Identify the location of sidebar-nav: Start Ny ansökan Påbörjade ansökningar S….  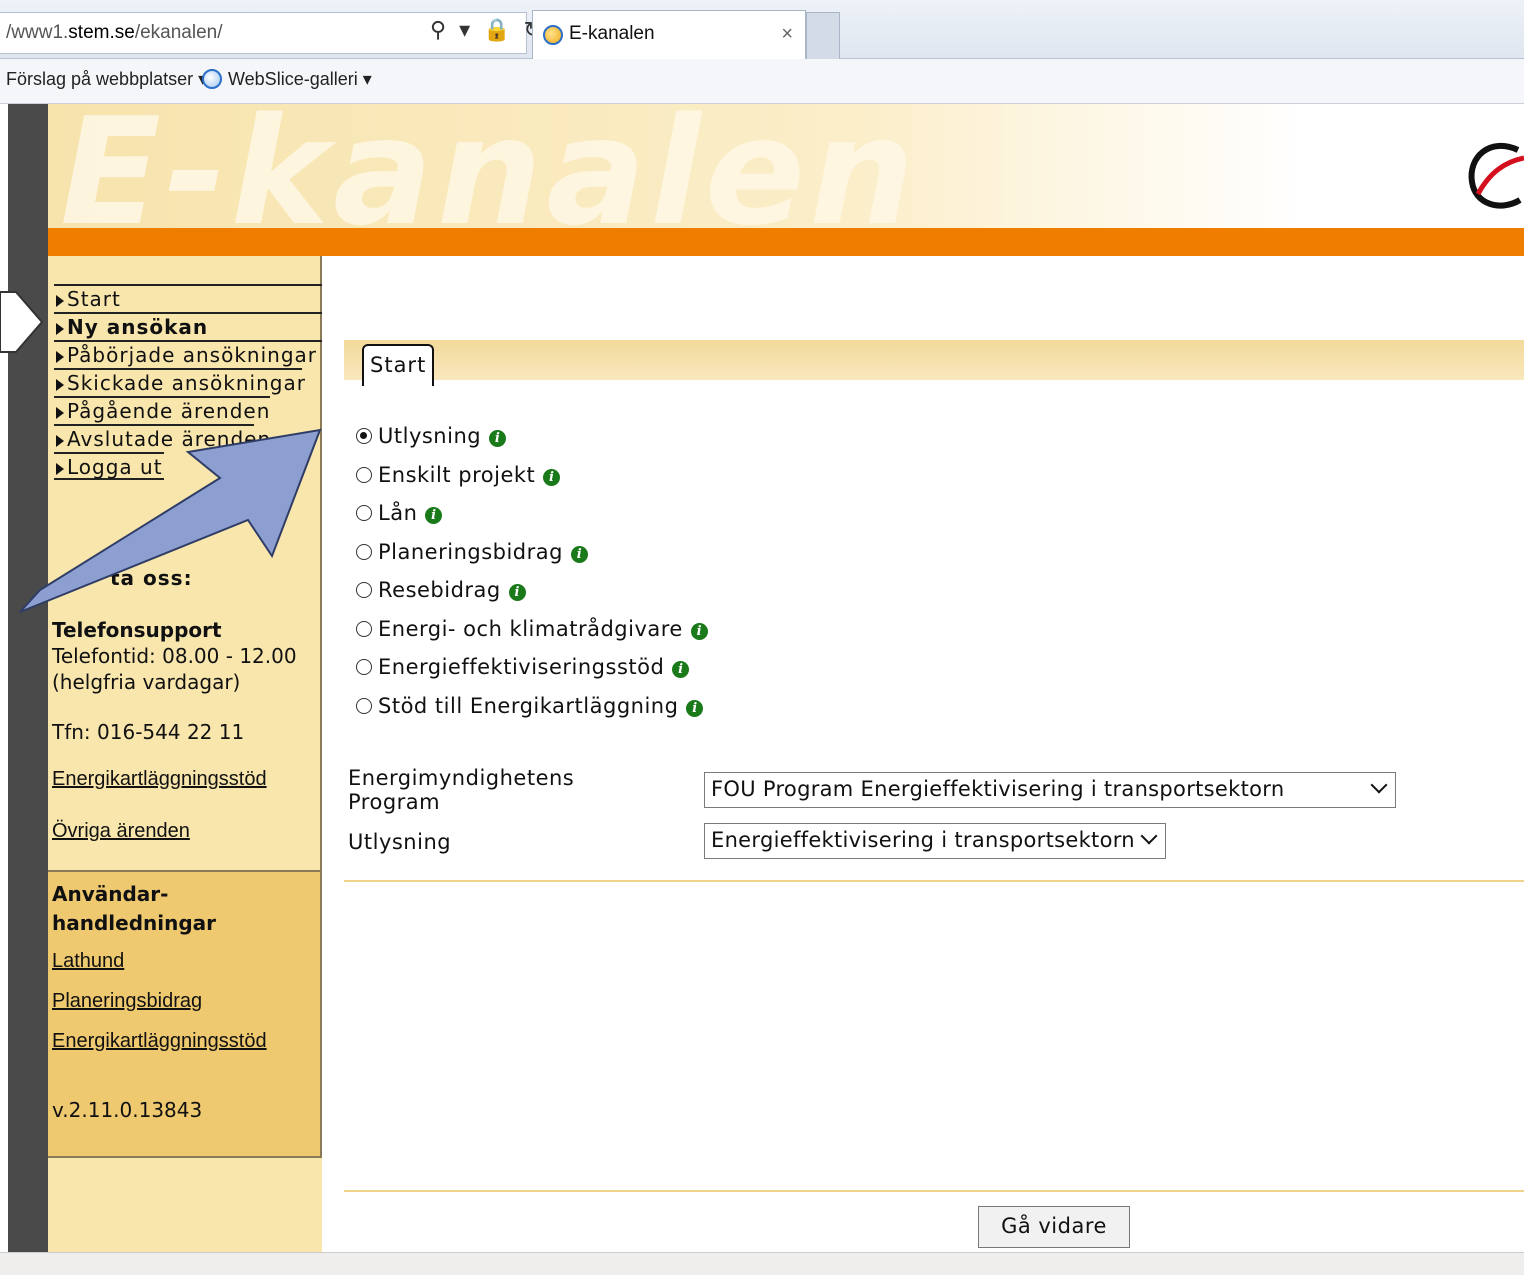
(188, 382).